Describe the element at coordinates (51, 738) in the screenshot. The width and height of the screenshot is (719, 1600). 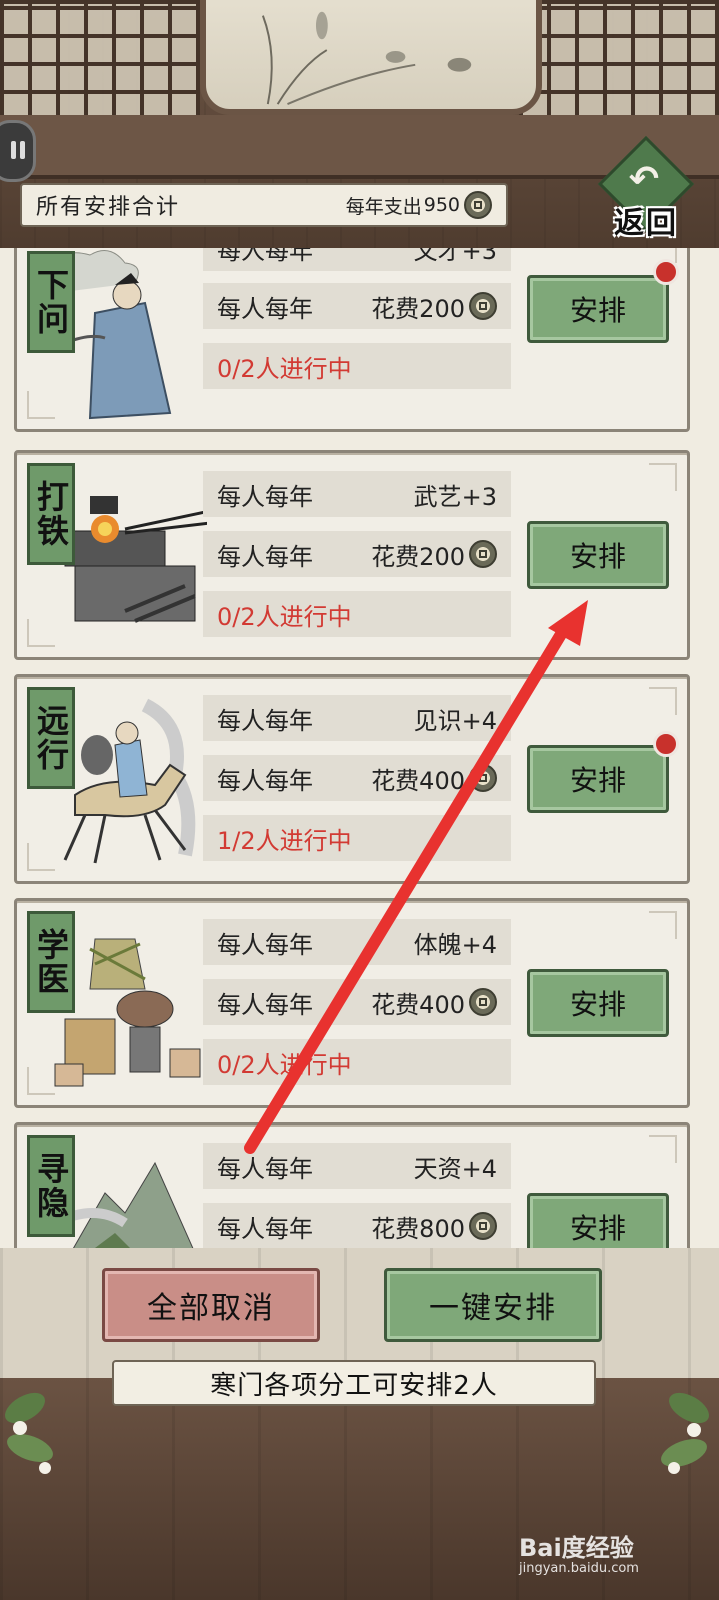
I see `task-tag: 远行` at that location.